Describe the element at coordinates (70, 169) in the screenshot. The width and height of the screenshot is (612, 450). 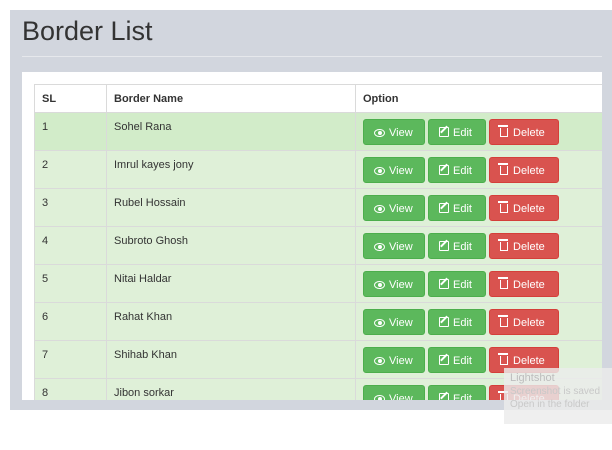
I see `row-sl: 2` at that location.